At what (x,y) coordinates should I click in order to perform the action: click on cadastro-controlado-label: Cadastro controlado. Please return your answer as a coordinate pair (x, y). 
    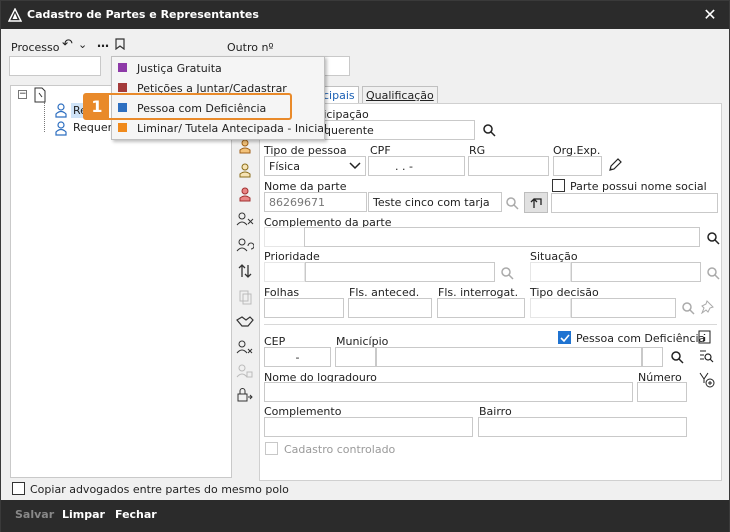
    Looking at the image, I should click on (340, 449).